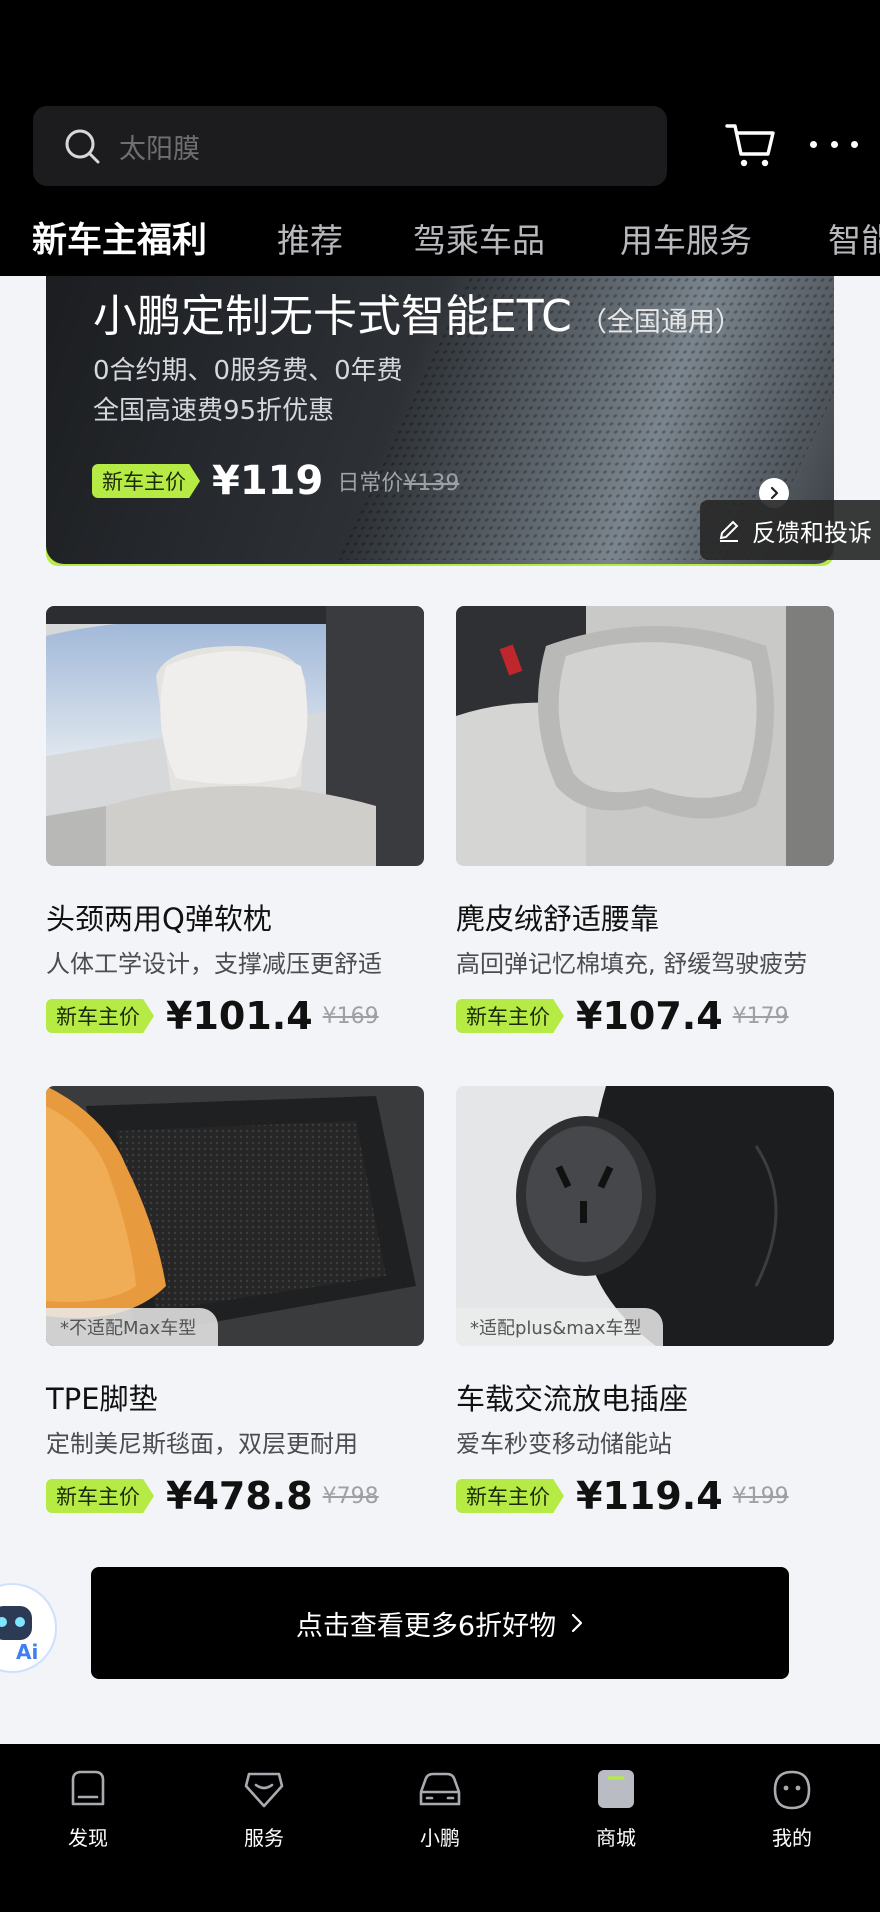 The image size is (880, 1912). What do you see at coordinates (792, 1828) in the screenshot?
I see `nav-profile: 我的` at bounding box center [792, 1828].